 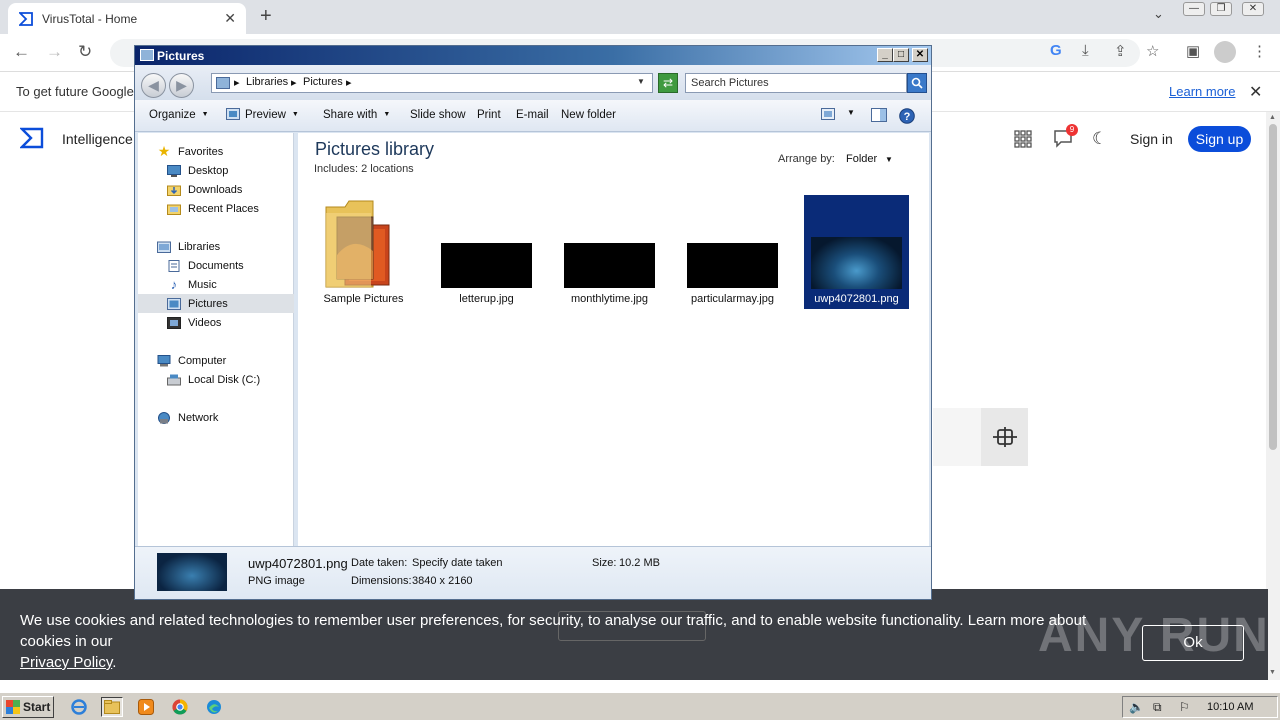 What do you see at coordinates (532, 115) in the screenshot?
I see `email-button: E-mail` at bounding box center [532, 115].